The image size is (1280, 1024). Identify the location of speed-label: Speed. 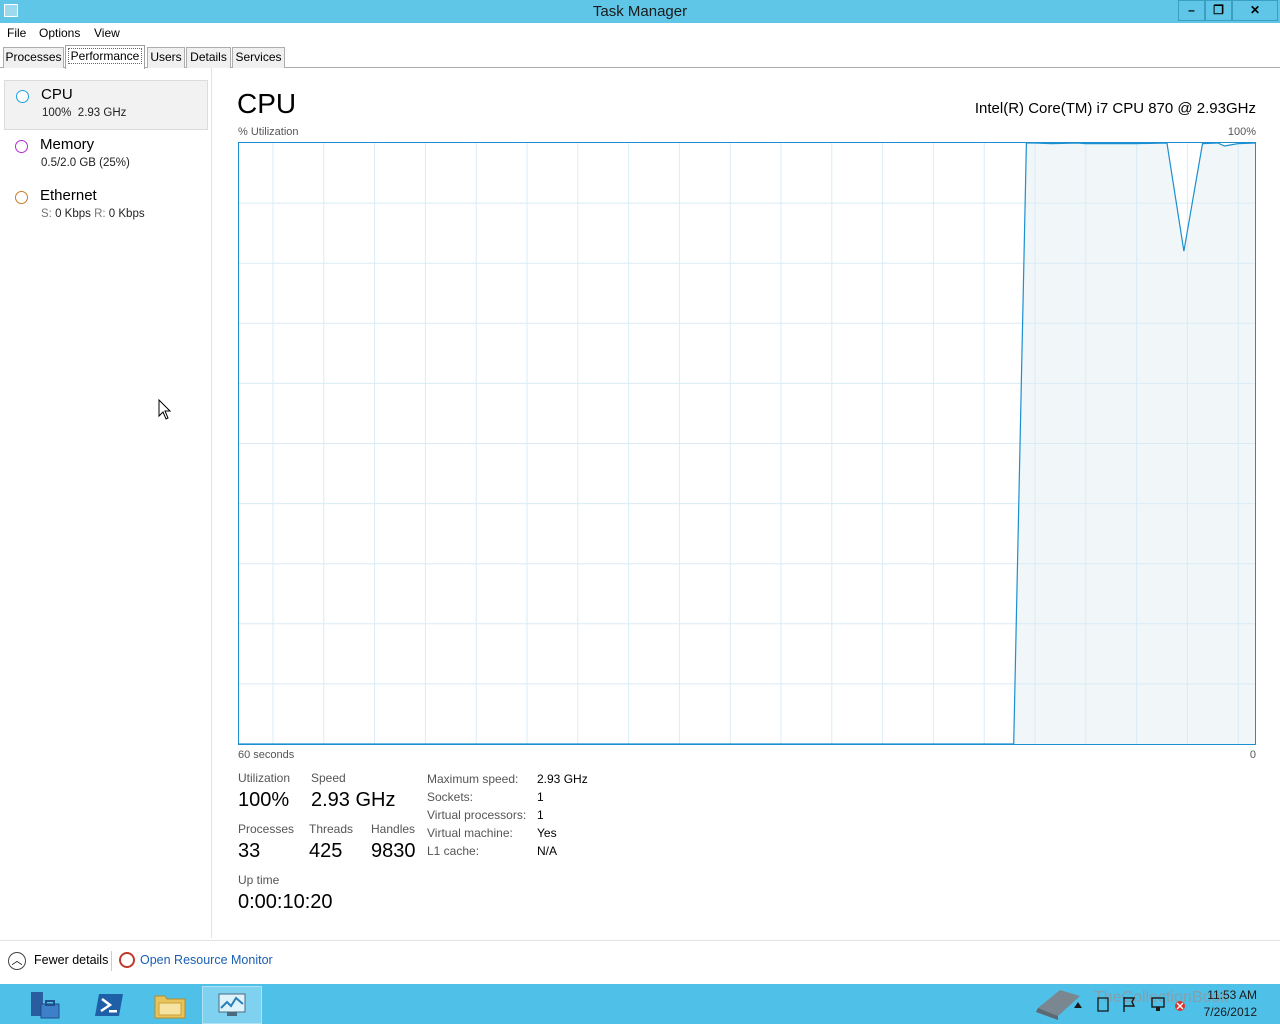
(328, 778).